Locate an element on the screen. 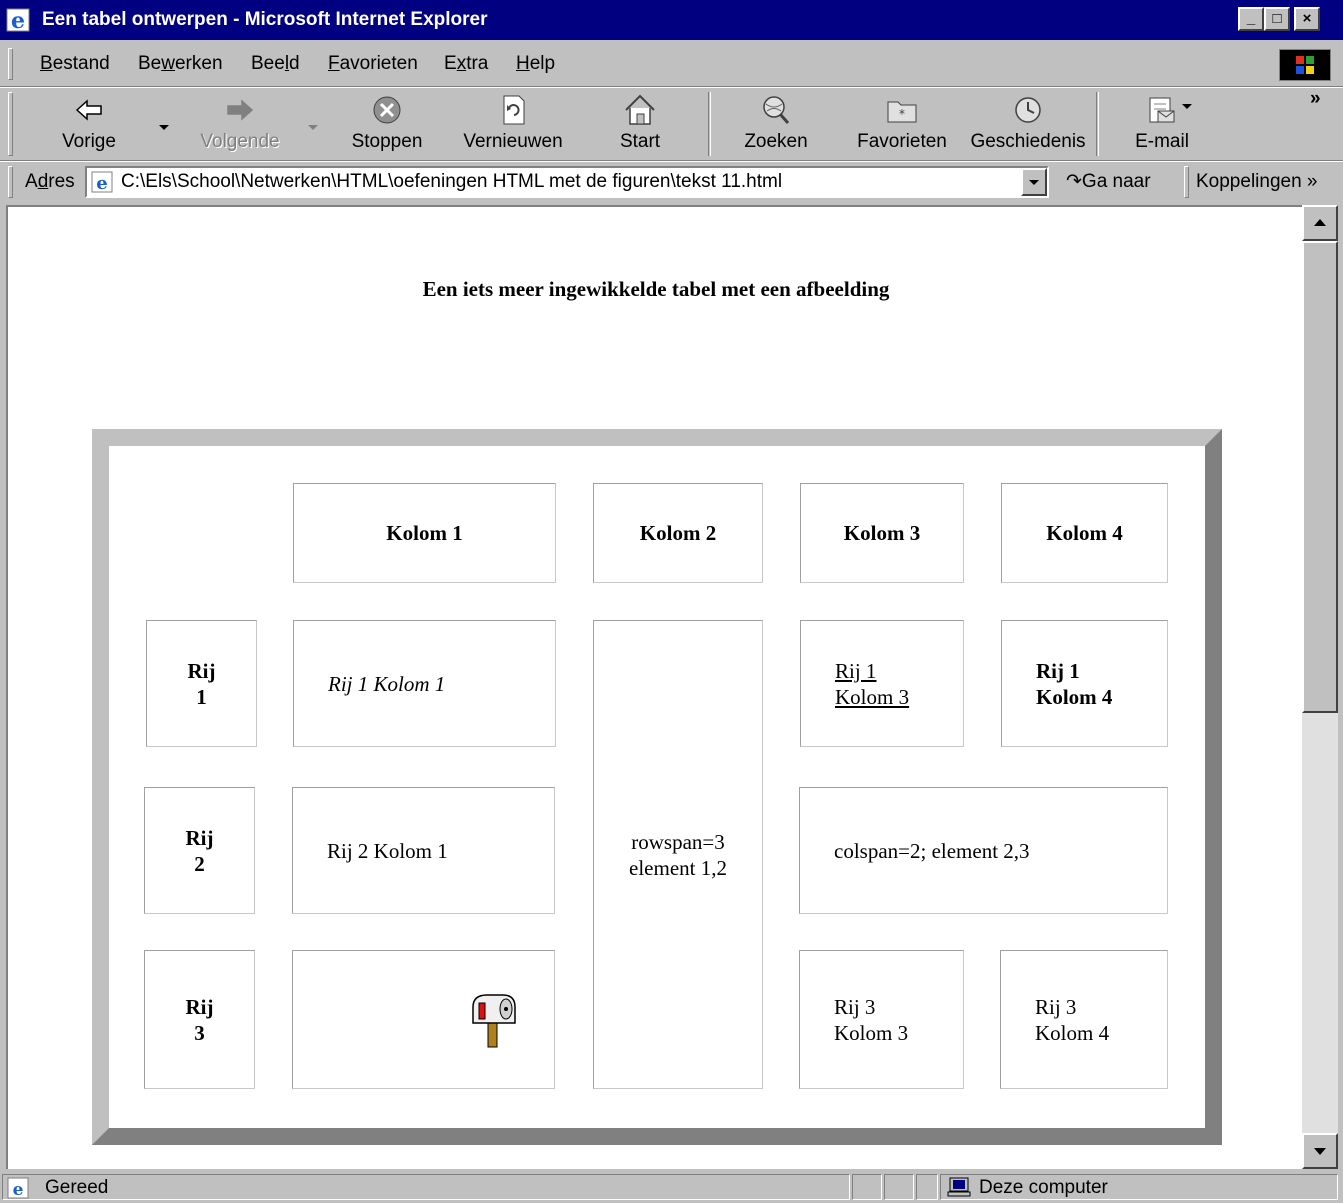 Image resolution: width=1343 pixels, height=1203 pixels. refresh-icon is located at coordinates (514, 110).